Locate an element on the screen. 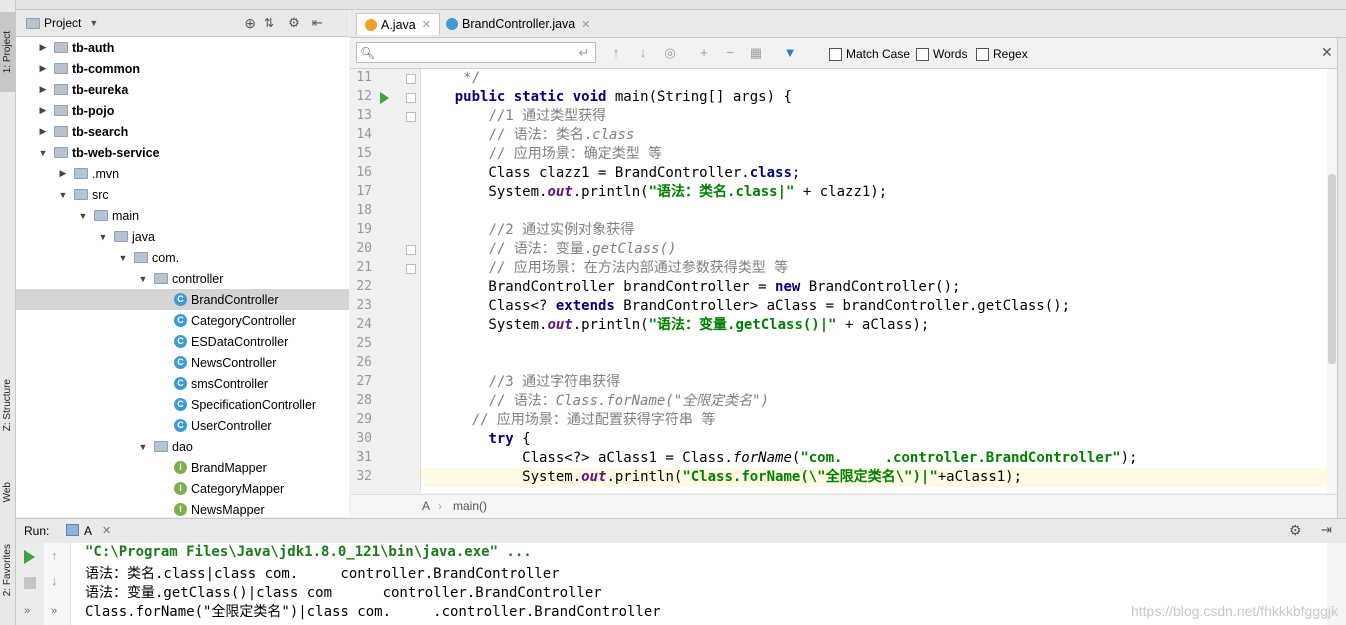 Image resolution: width=1346 pixels, height=625 pixels. regex-checkbox: Regex is located at coordinates (1002, 54).